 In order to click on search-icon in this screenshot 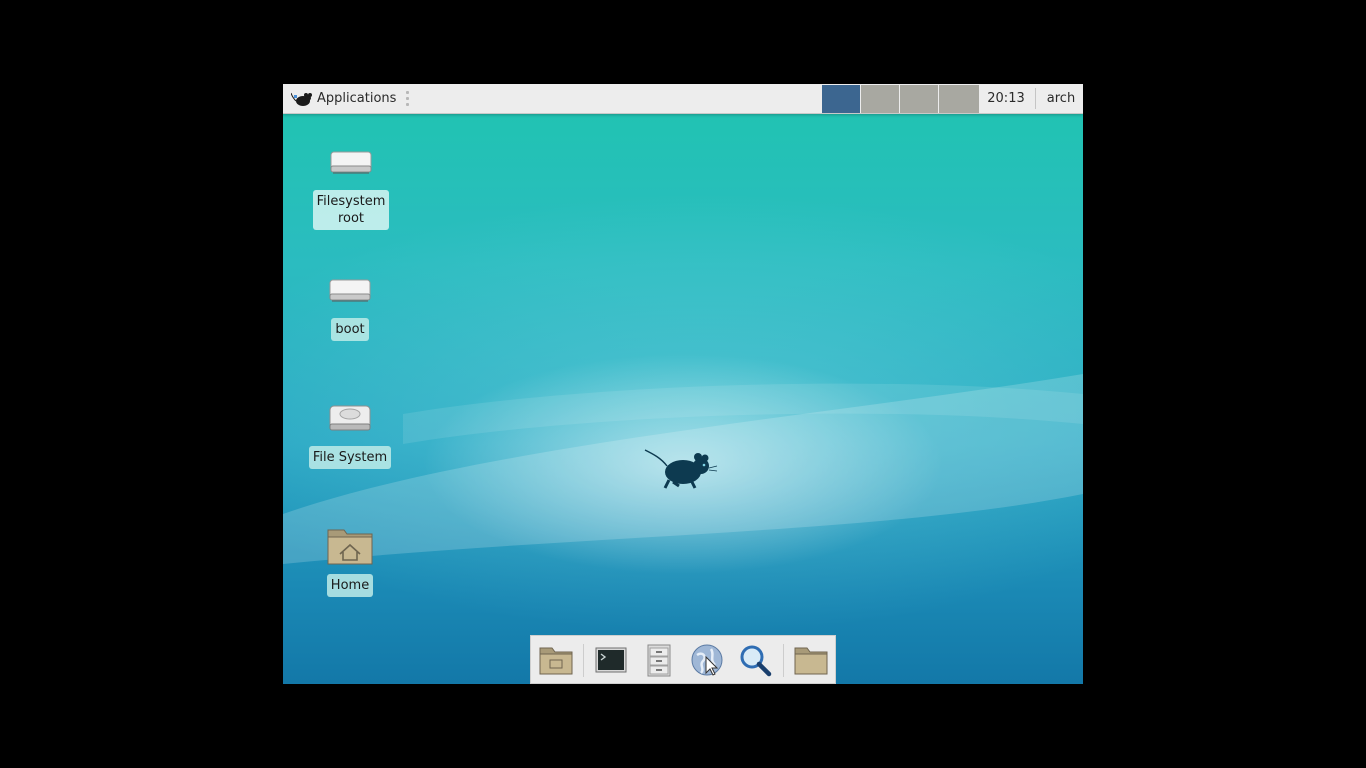, I will do `click(756, 661)`.